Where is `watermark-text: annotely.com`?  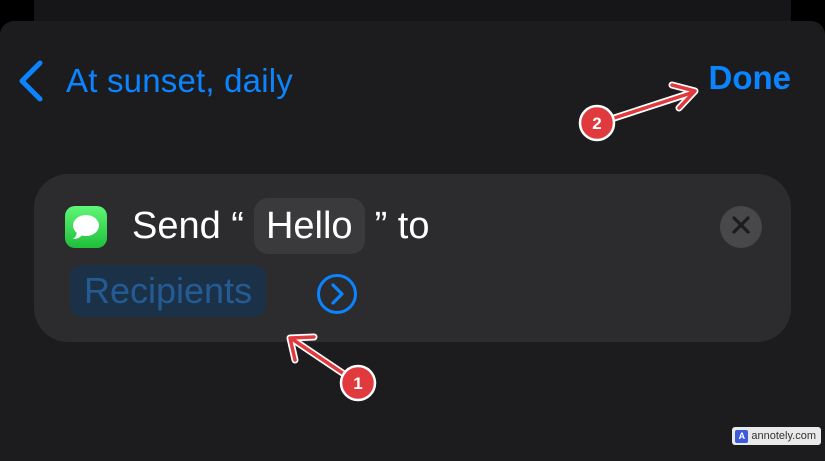 watermark-text: annotely.com is located at coordinates (783, 436).